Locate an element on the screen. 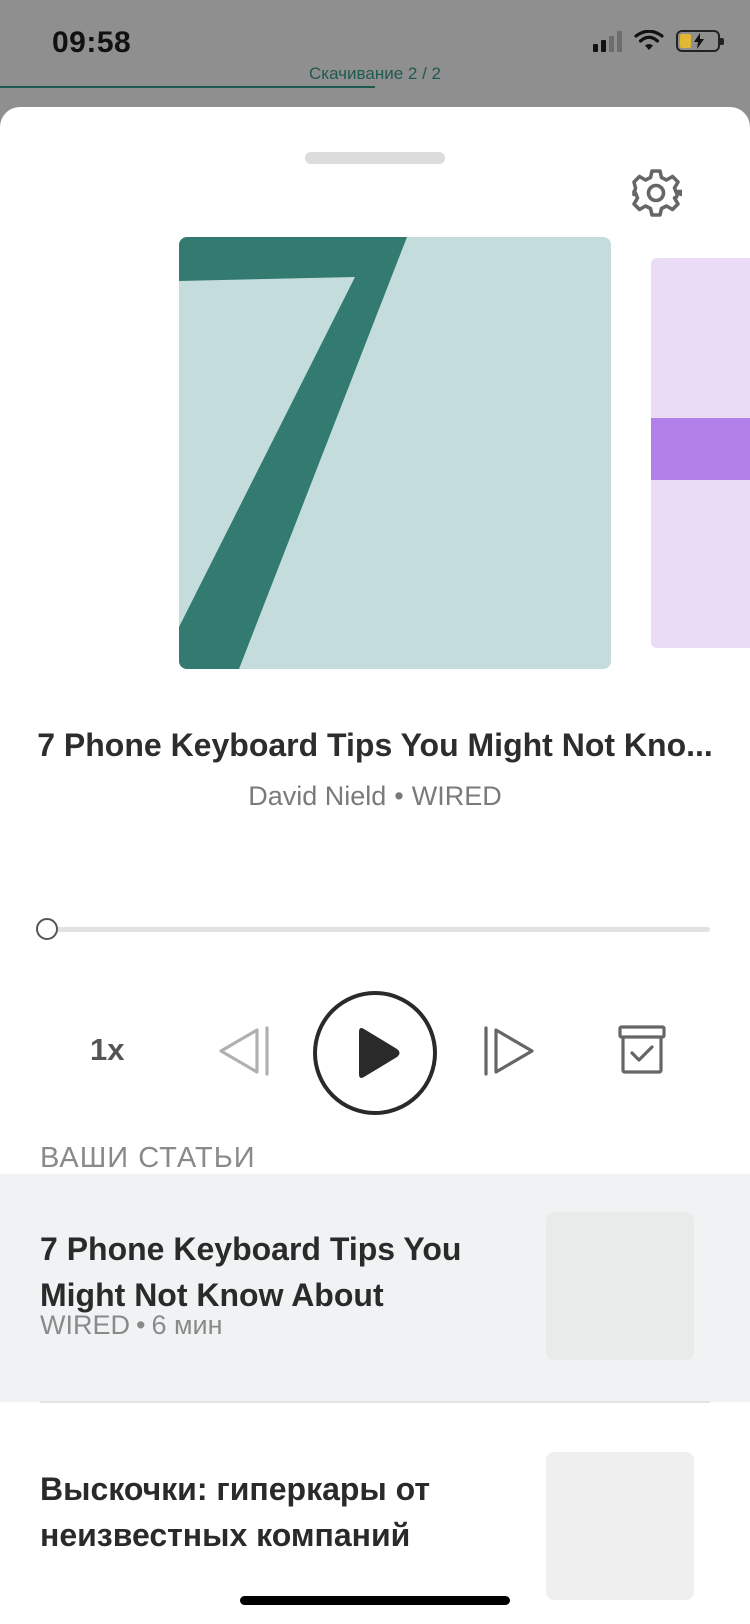 The width and height of the screenshot is (750, 1624). archive-icon is located at coordinates (642, 1049).